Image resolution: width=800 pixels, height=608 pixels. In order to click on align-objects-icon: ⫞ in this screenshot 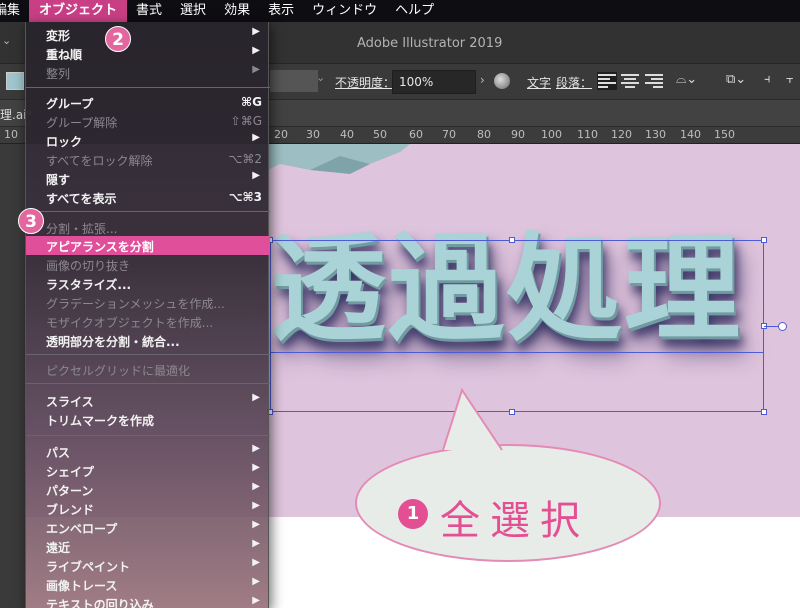, I will do `click(767, 79)`.